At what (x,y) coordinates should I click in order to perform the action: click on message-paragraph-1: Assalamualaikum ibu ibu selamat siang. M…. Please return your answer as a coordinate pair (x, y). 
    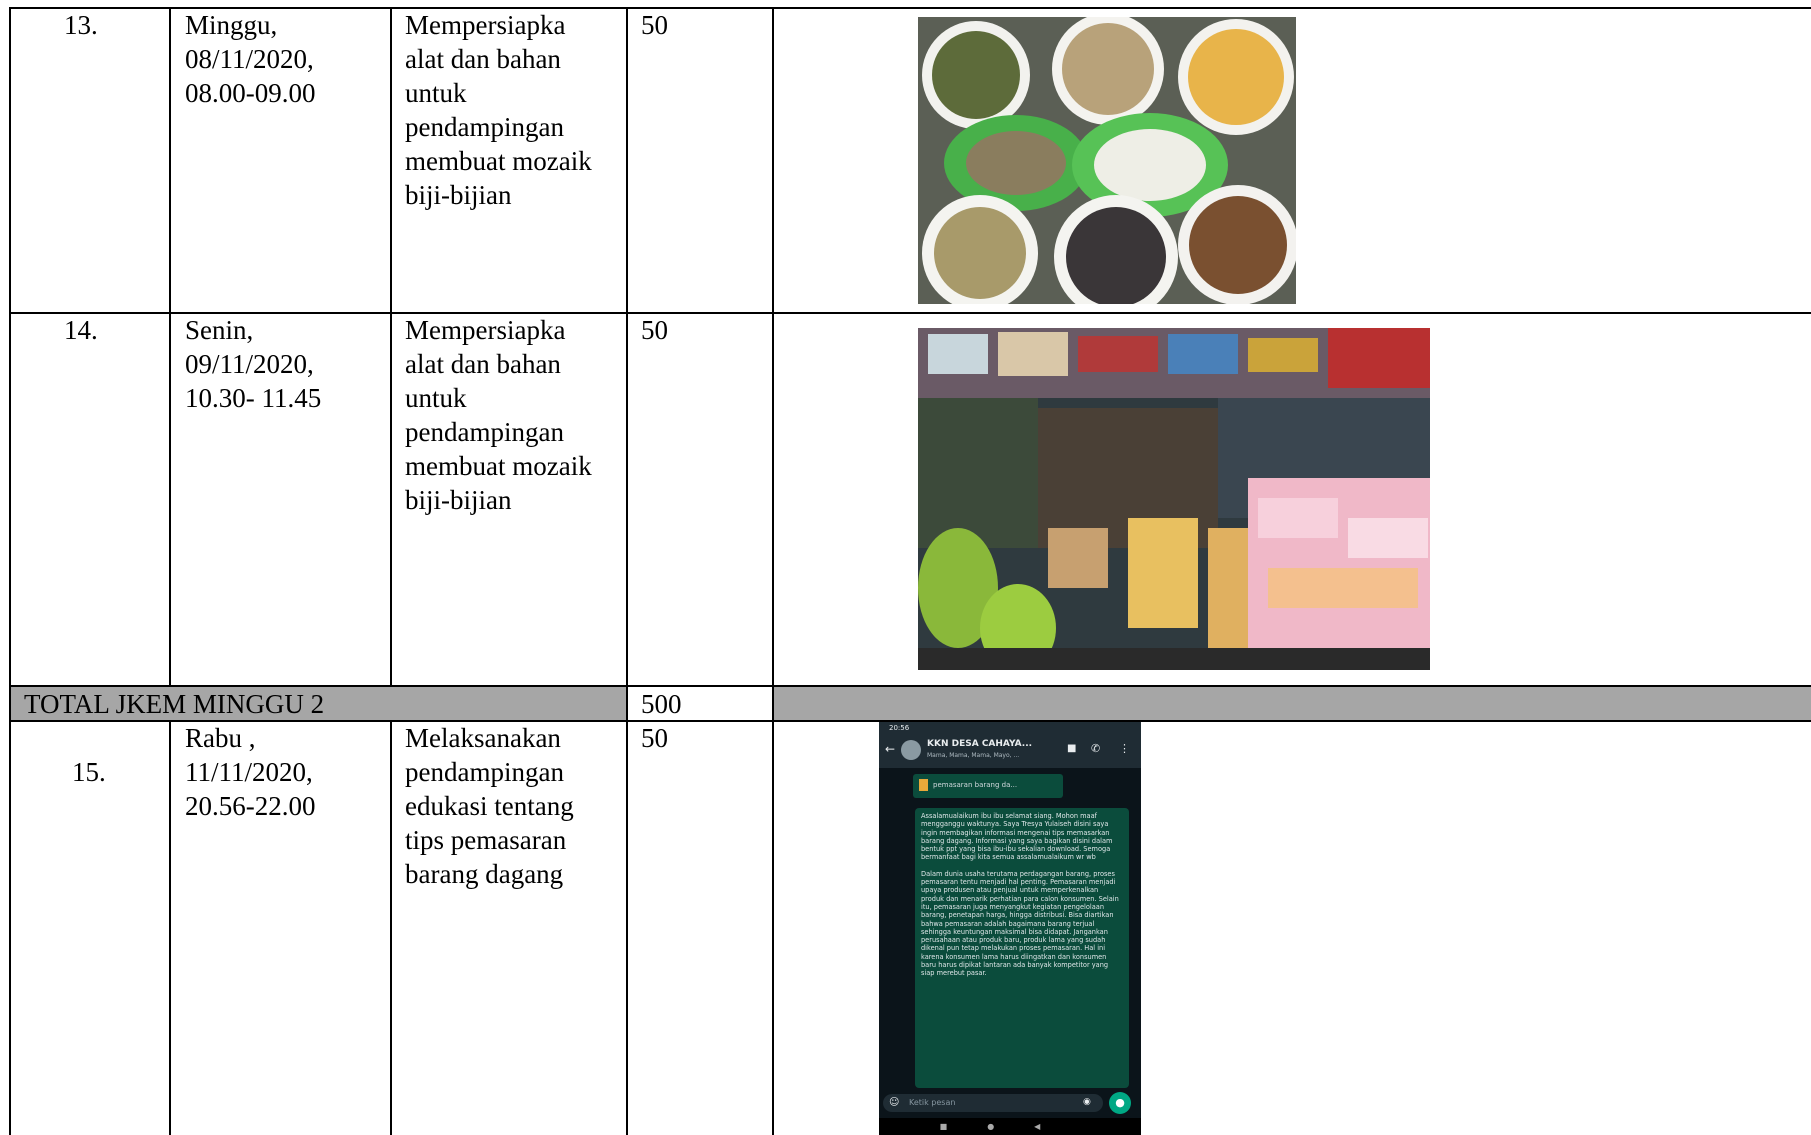
    Looking at the image, I should click on (1017, 837).